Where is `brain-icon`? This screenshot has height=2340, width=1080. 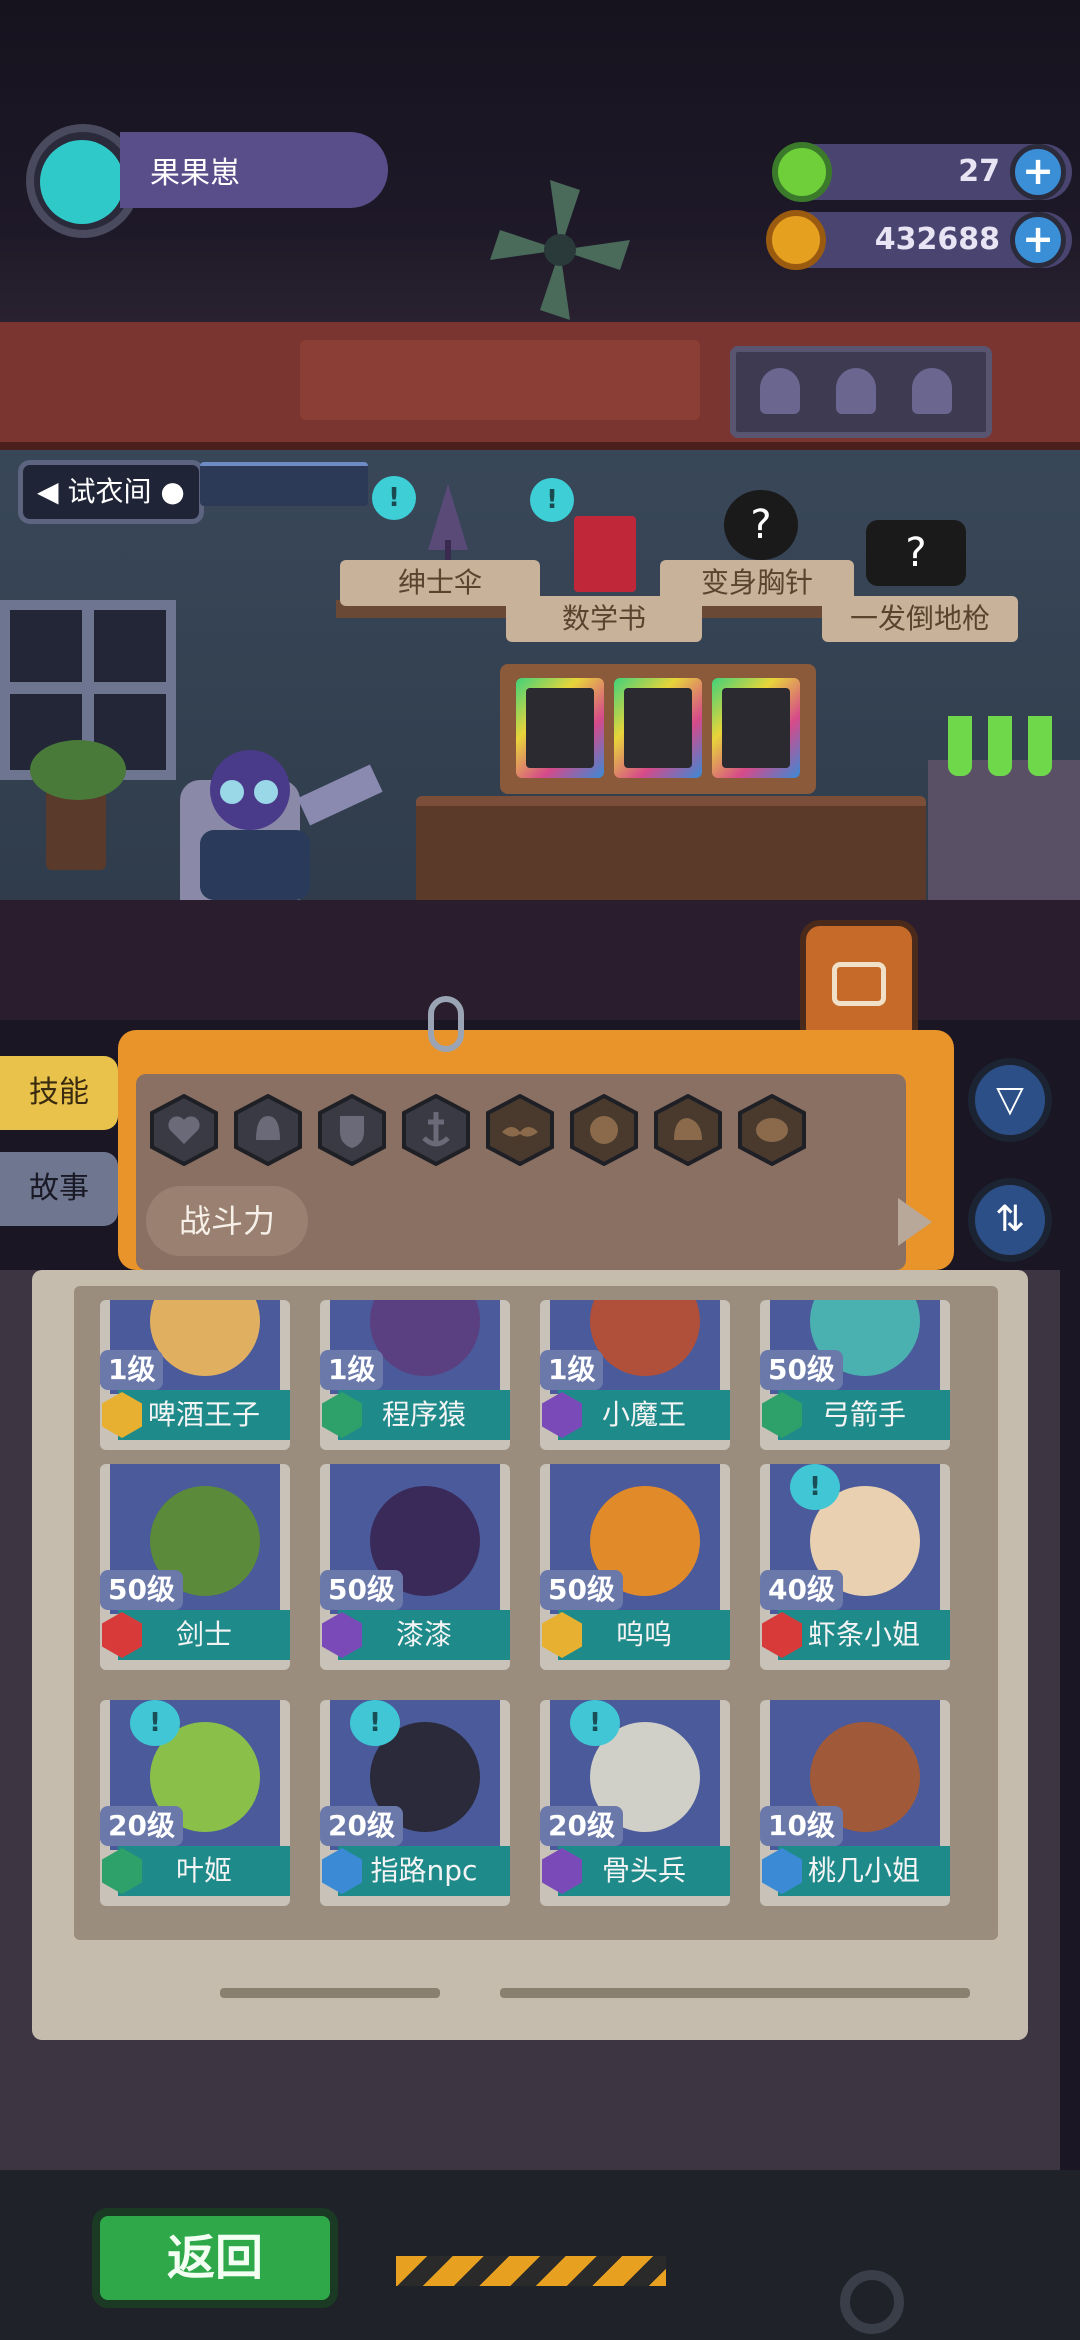
brain-icon is located at coordinates (772, 1130).